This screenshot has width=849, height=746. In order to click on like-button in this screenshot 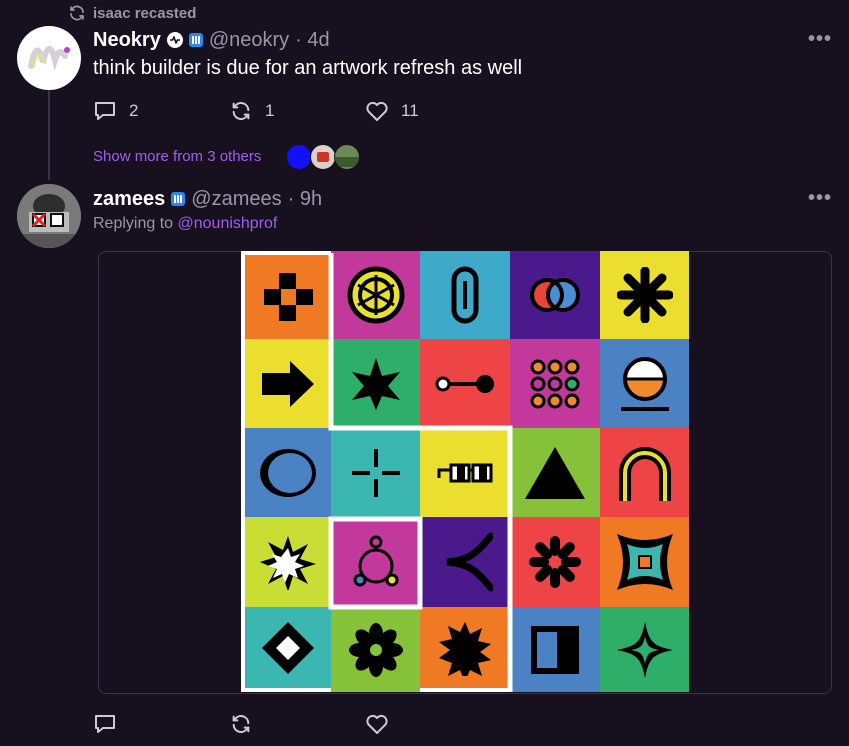, I will do `click(377, 724)`.